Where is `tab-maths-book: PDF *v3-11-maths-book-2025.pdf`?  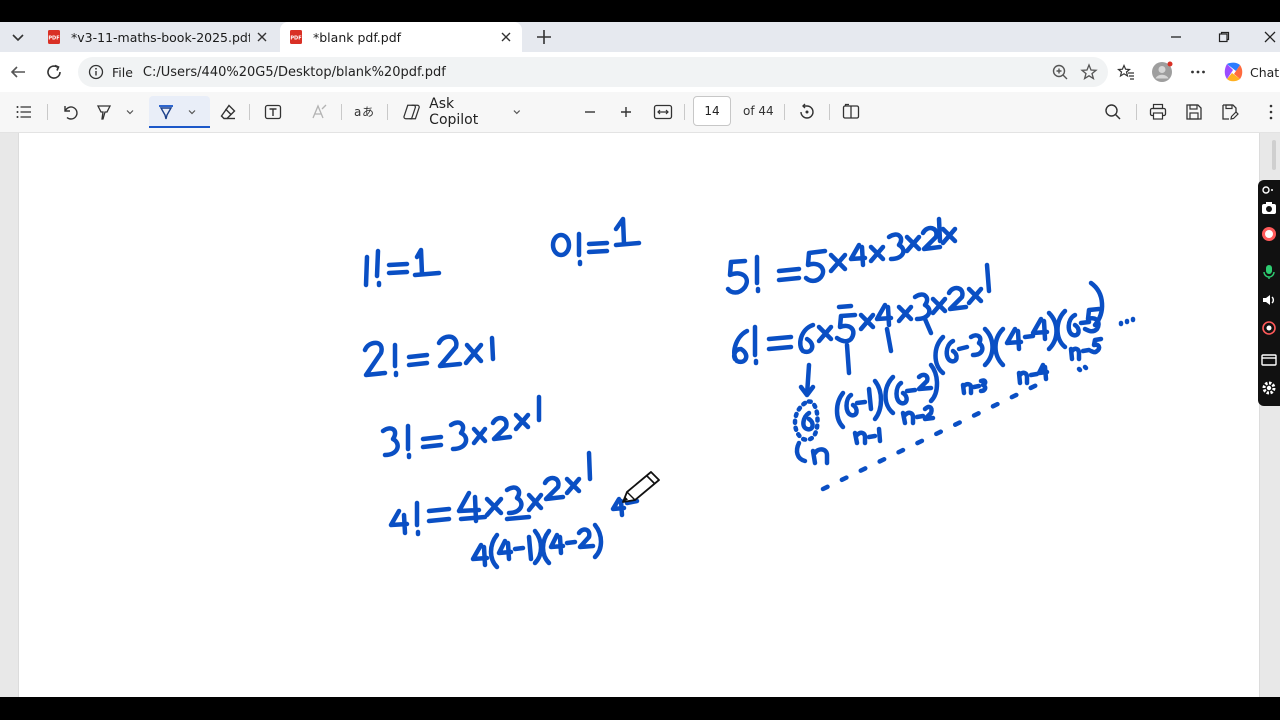
tab-maths-book: PDF *v3-11-maths-book-2025.pdf is located at coordinates (158, 37).